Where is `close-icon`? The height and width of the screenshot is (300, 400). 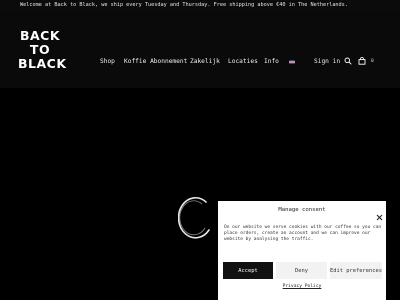 close-icon is located at coordinates (379, 213).